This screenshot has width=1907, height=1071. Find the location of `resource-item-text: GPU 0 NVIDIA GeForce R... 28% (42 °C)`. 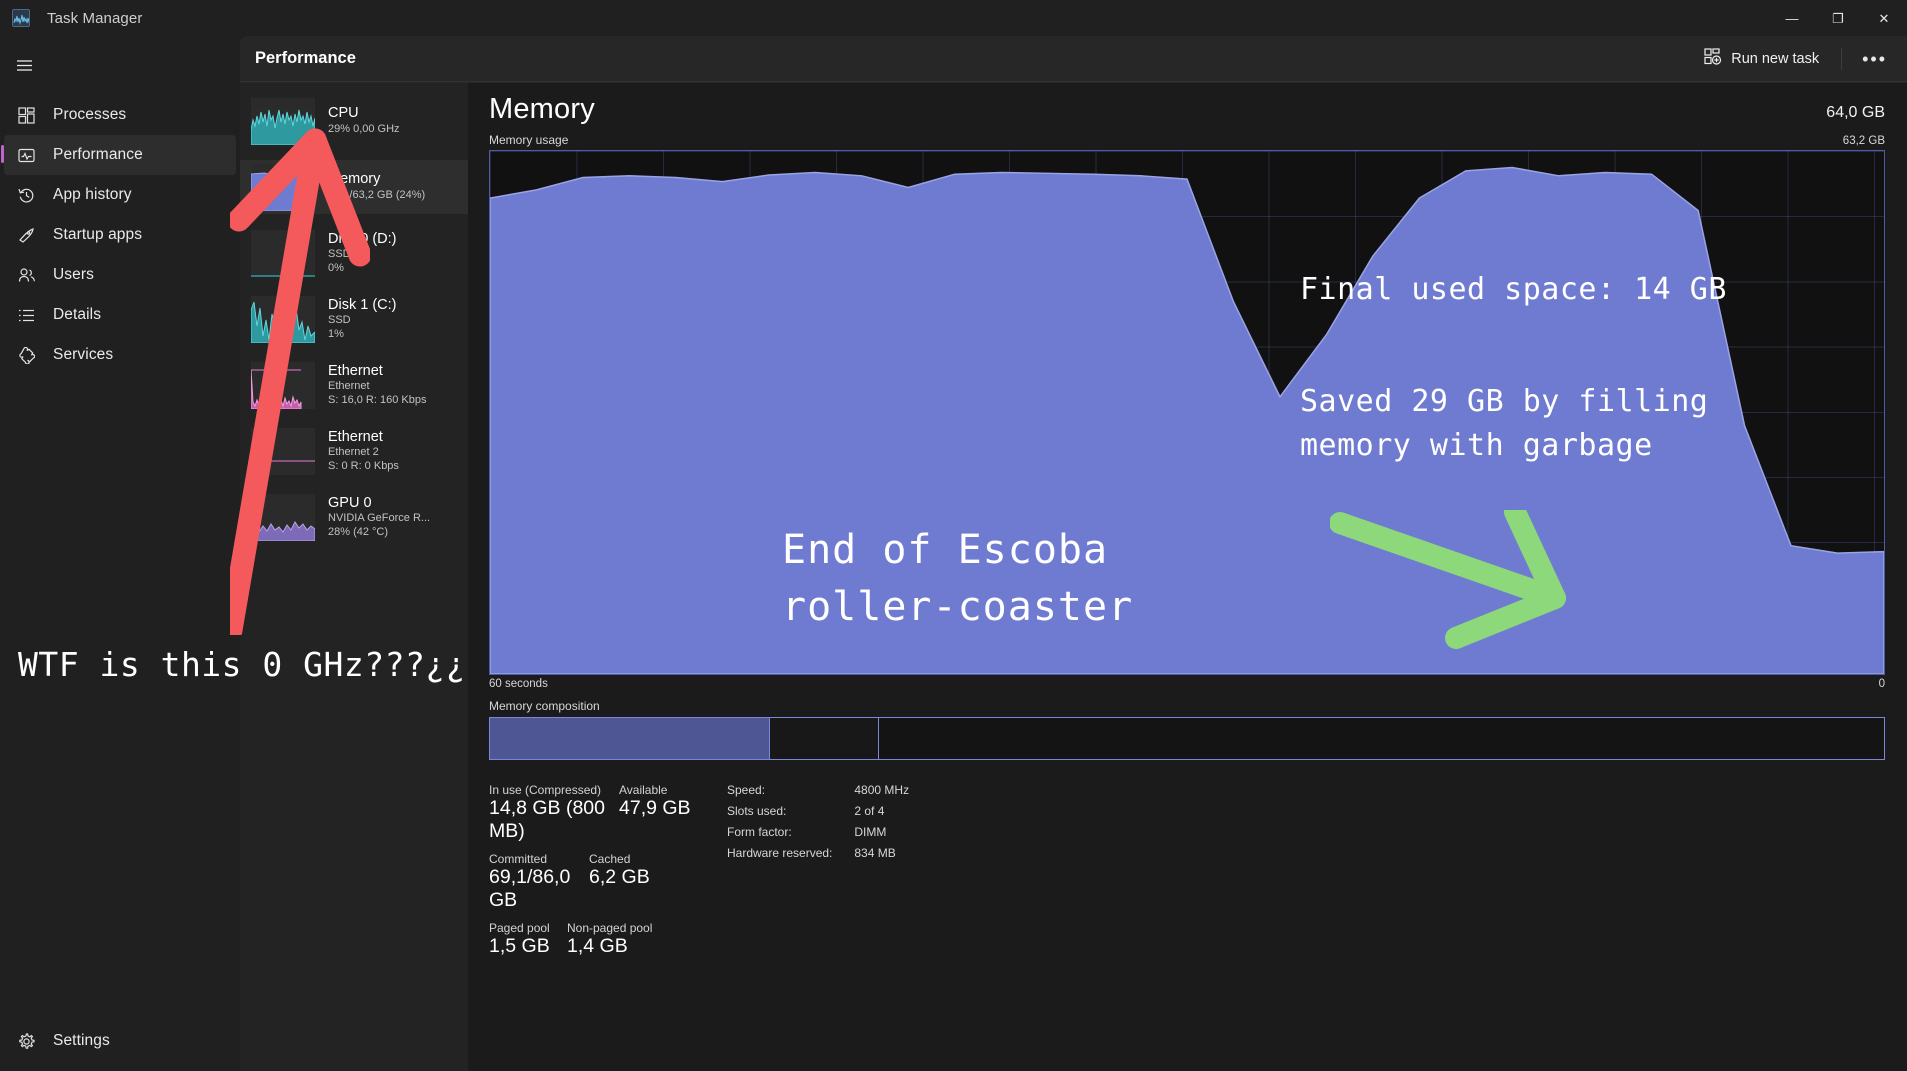

resource-item-text: GPU 0 NVIDIA GeForce R... 28% (42 °C) is located at coordinates (379, 517).